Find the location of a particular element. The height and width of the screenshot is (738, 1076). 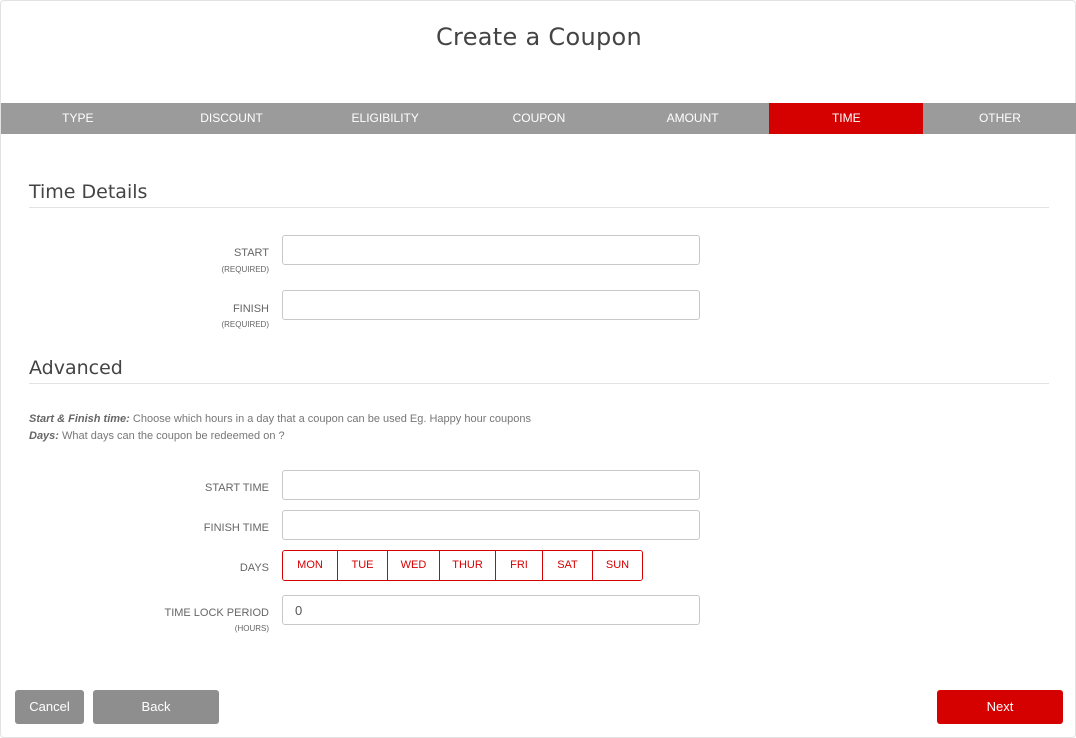

cancel-button: Cancel is located at coordinates (49, 707).